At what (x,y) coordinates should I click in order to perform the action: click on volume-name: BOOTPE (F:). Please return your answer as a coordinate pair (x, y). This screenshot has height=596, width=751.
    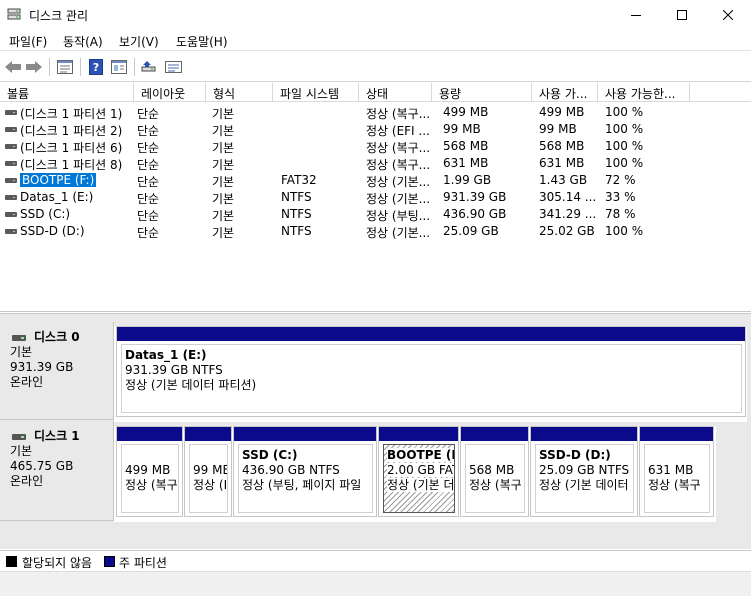
    Looking at the image, I should click on (76, 180).